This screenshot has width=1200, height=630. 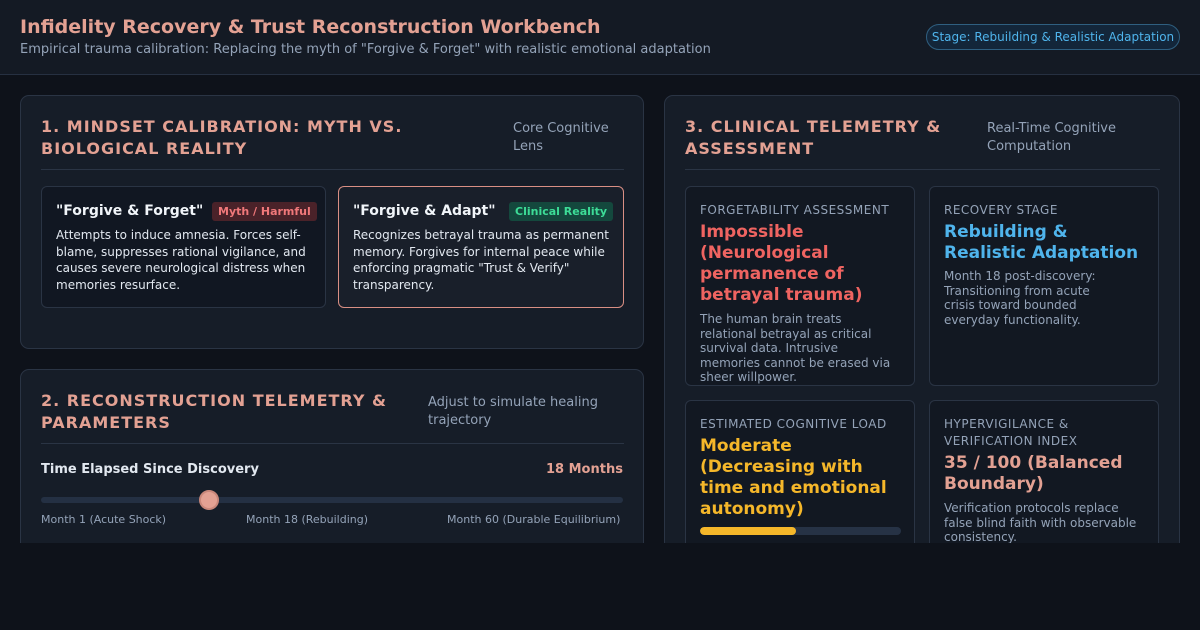 I want to click on tick-label-start: Month 1 (Acute Shock), so click(x=104, y=519).